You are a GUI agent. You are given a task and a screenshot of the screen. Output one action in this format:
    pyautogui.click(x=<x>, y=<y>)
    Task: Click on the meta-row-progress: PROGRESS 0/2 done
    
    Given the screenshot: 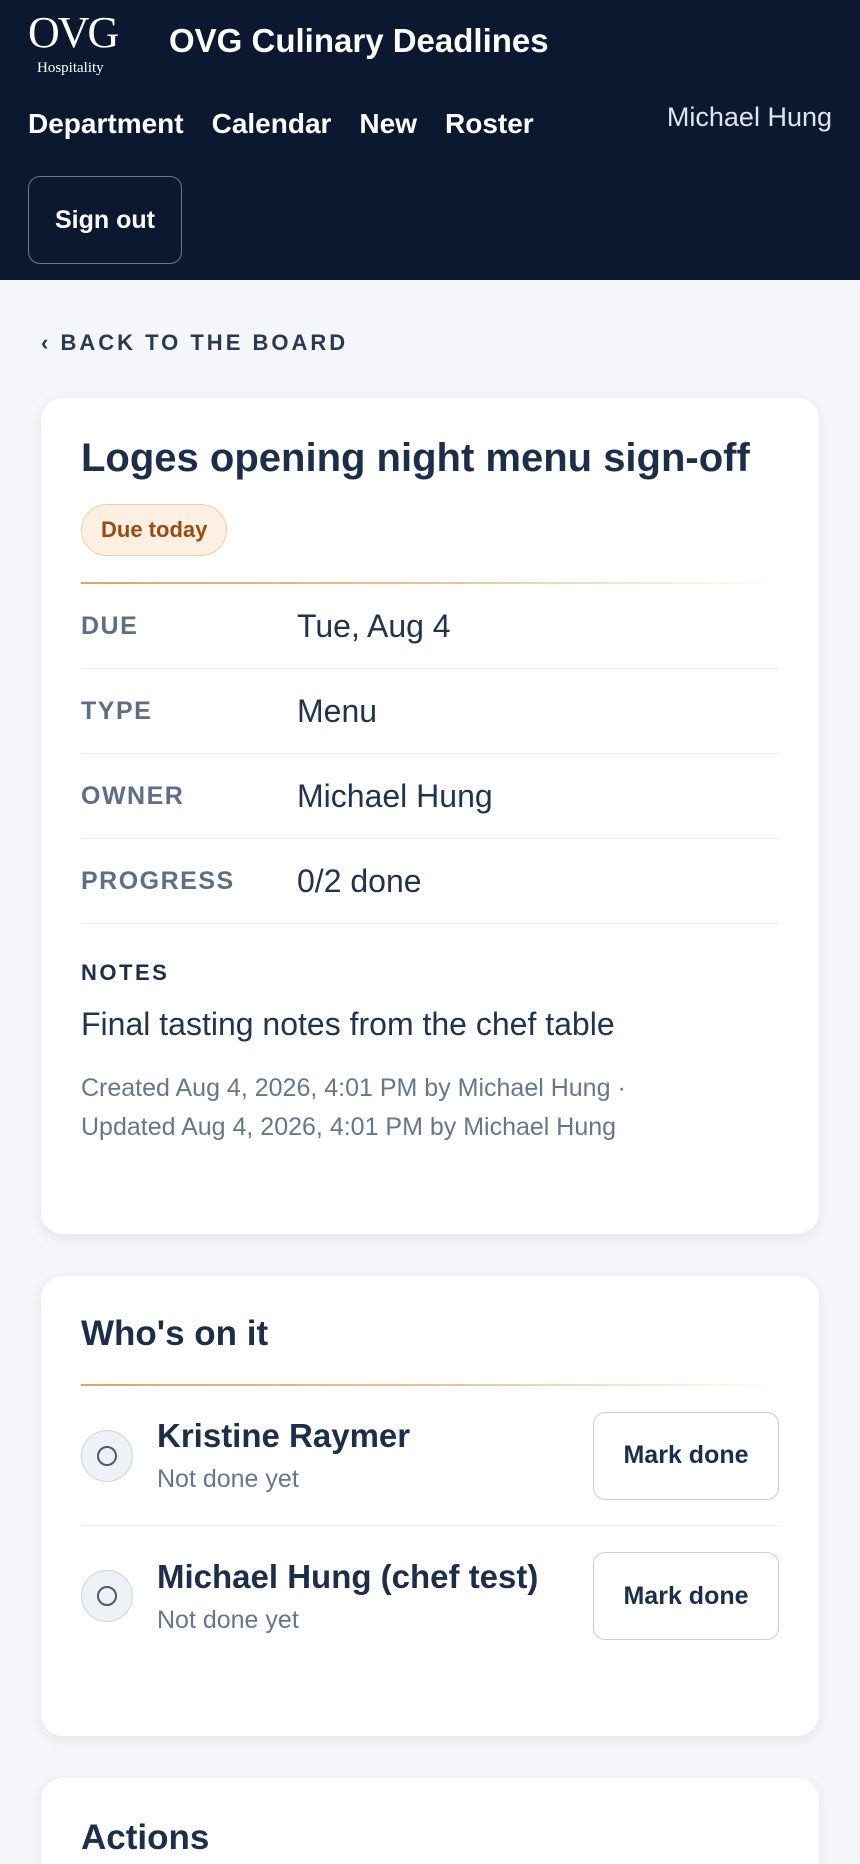 What is the action you would take?
    pyautogui.click(x=430, y=881)
    